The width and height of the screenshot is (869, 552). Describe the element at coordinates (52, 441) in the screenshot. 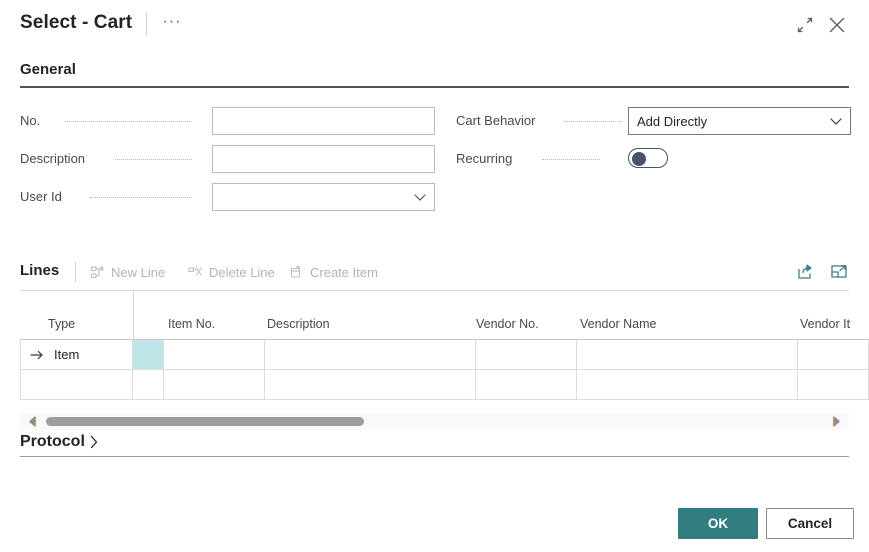

I see `protocol-label: Protocol` at that location.